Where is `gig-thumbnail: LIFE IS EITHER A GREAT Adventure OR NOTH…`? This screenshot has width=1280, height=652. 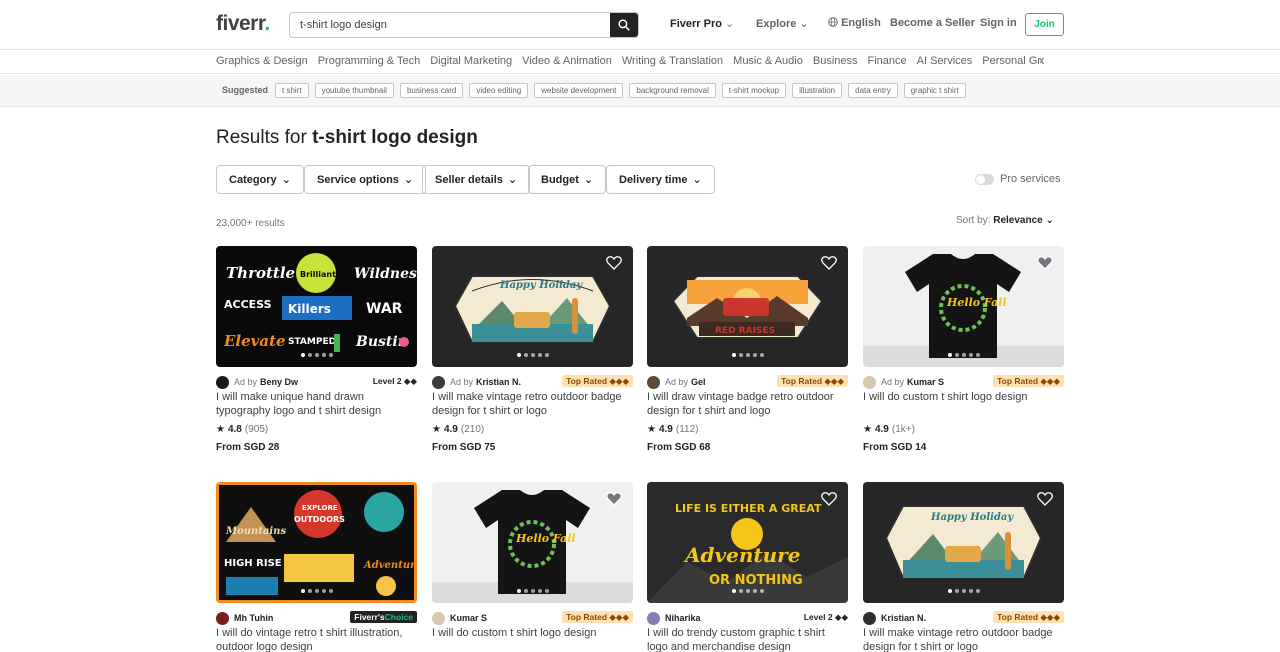 gig-thumbnail: LIFE IS EITHER A GREAT Adventure OR NOTH… is located at coordinates (747, 542).